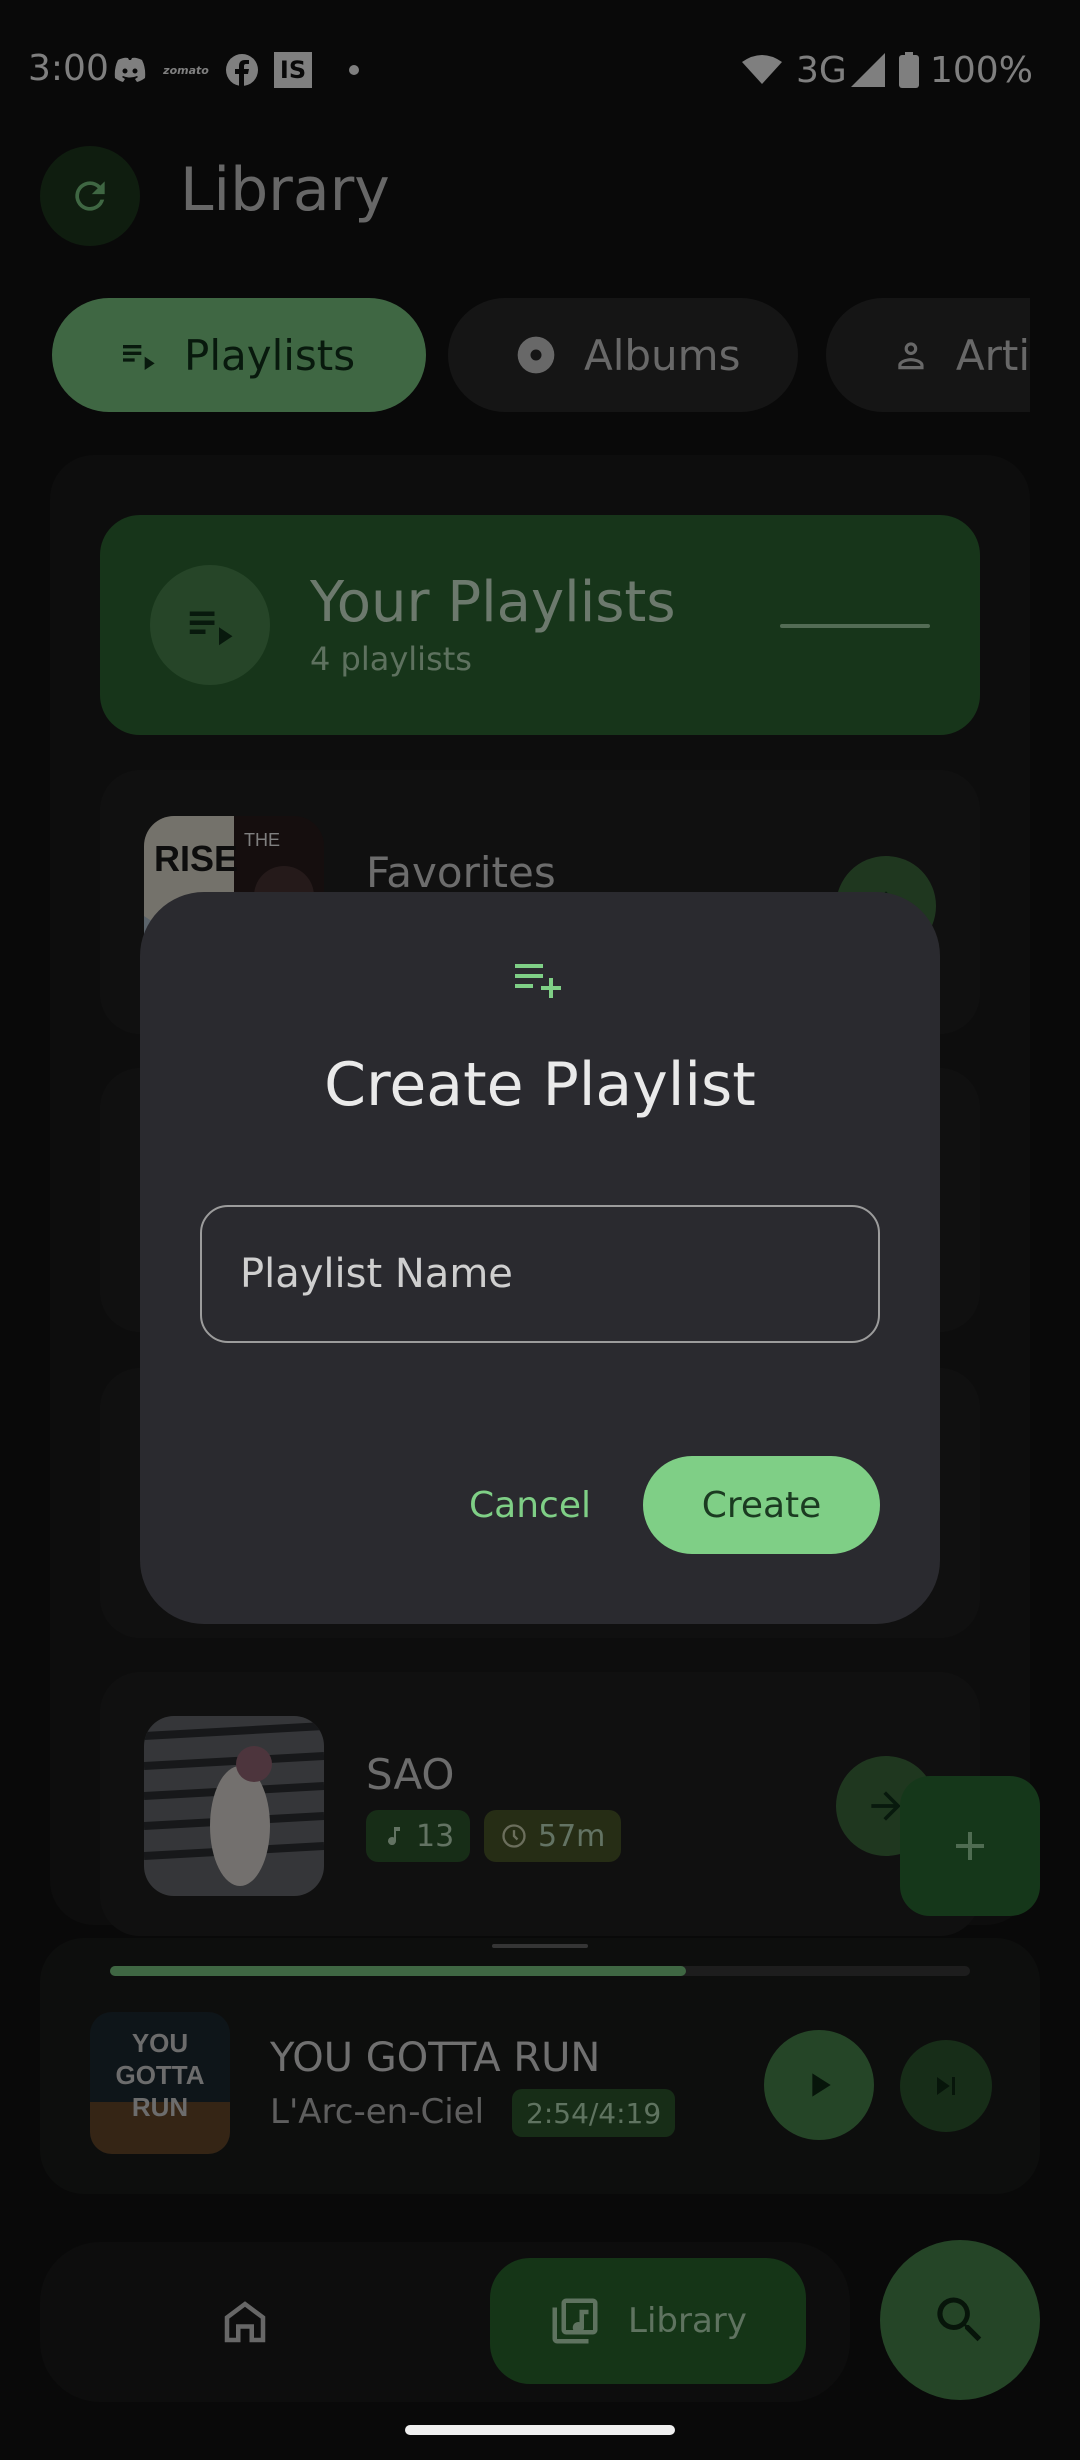 The height and width of the screenshot is (2460, 1080). I want to click on playlist-name-input, so click(540, 1274).